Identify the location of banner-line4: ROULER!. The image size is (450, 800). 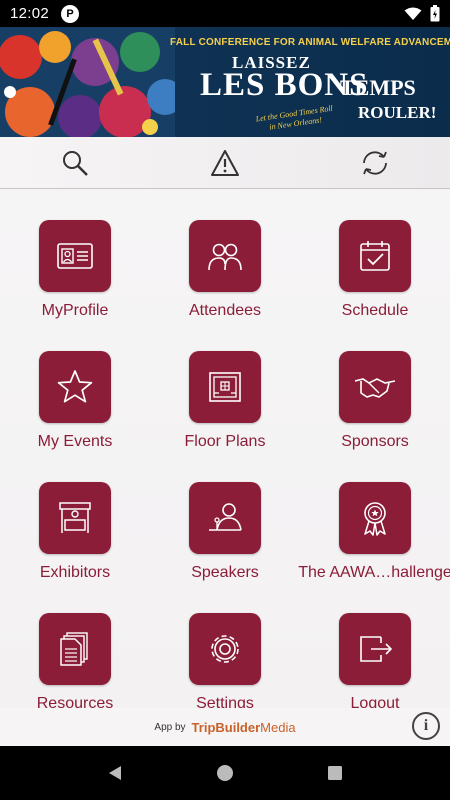
(397, 112).